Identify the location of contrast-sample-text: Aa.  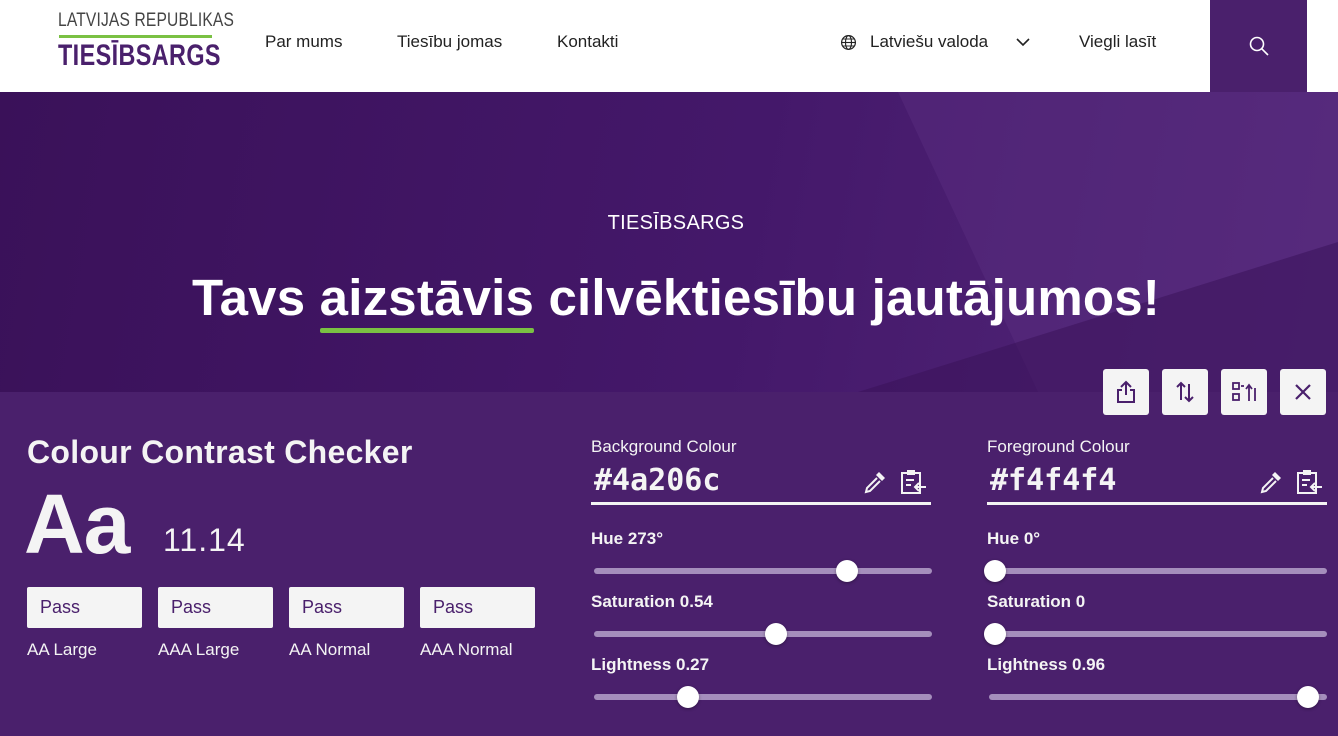
(77, 524).